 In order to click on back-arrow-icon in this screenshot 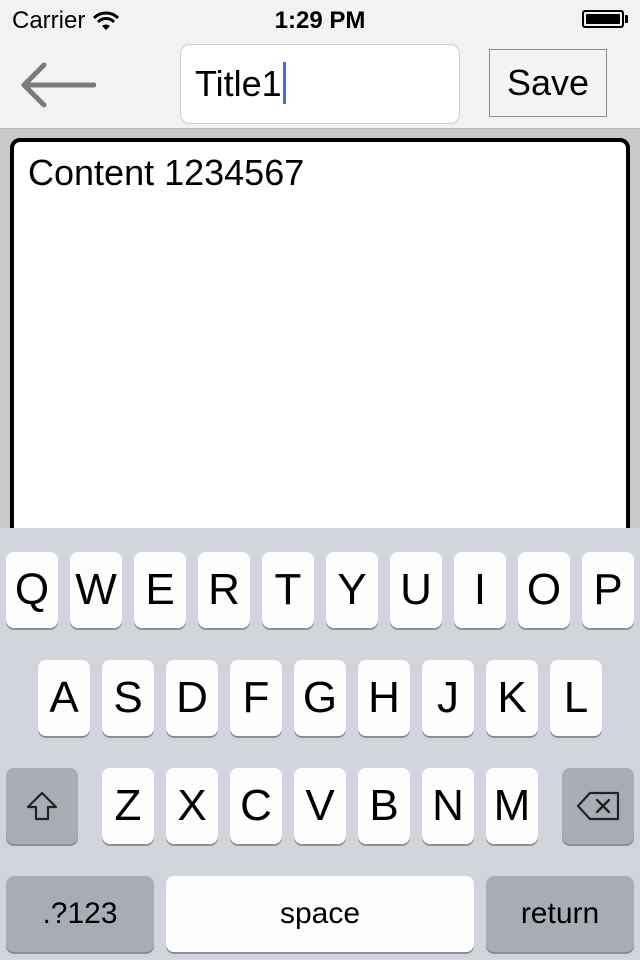, I will do `click(57, 85)`.